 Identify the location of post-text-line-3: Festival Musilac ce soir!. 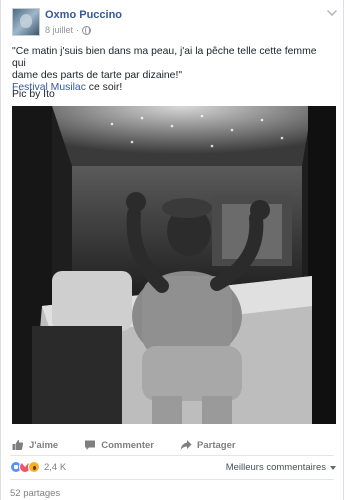
(172, 88).